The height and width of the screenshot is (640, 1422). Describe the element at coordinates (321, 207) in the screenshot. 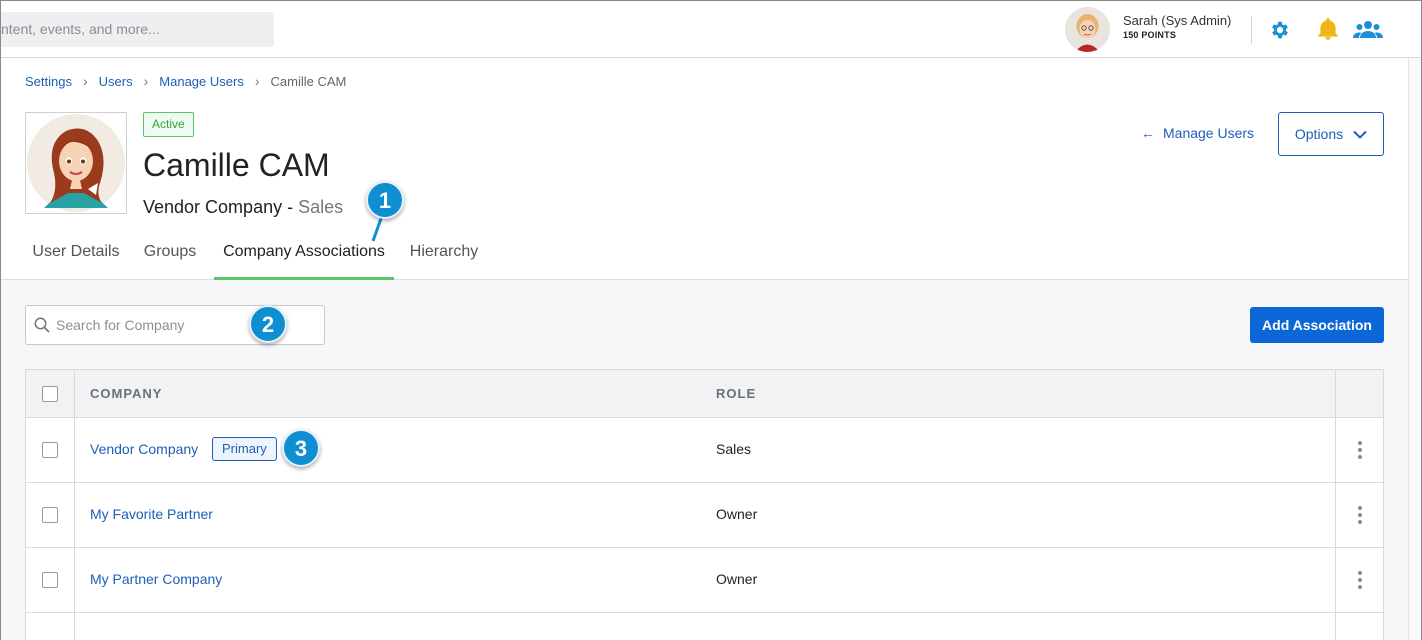

I see `user-role: Sales` at that location.